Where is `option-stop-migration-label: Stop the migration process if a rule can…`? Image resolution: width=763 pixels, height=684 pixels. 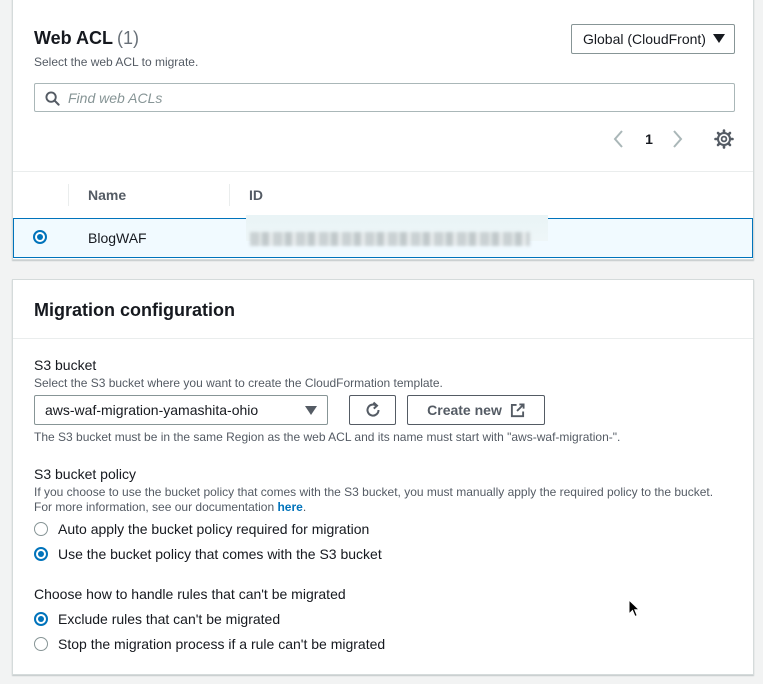
option-stop-migration-label: Stop the migration process if a rule can… is located at coordinates (222, 644).